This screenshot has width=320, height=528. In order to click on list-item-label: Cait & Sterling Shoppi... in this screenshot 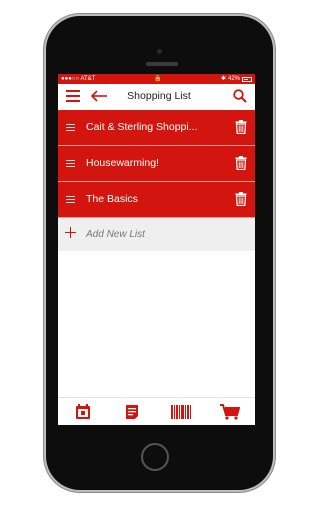, I will do `click(142, 127)`.